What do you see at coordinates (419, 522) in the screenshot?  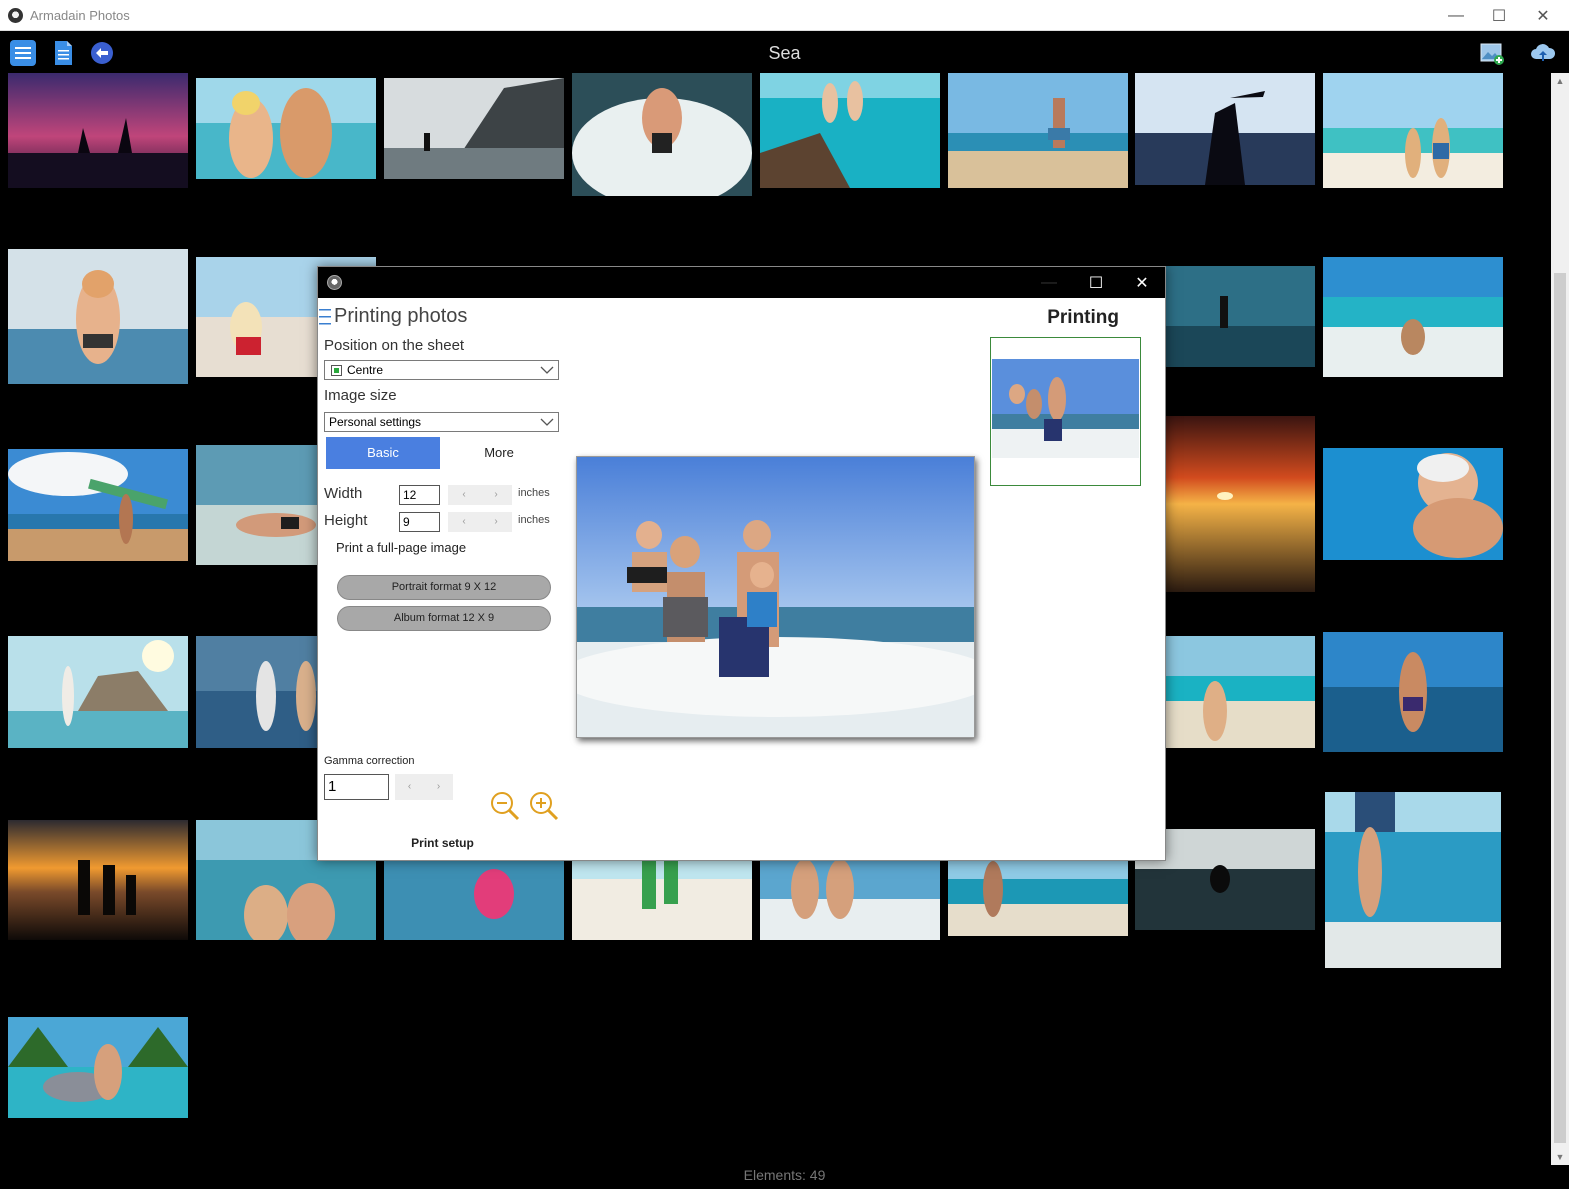 I see `height-input: 9` at bounding box center [419, 522].